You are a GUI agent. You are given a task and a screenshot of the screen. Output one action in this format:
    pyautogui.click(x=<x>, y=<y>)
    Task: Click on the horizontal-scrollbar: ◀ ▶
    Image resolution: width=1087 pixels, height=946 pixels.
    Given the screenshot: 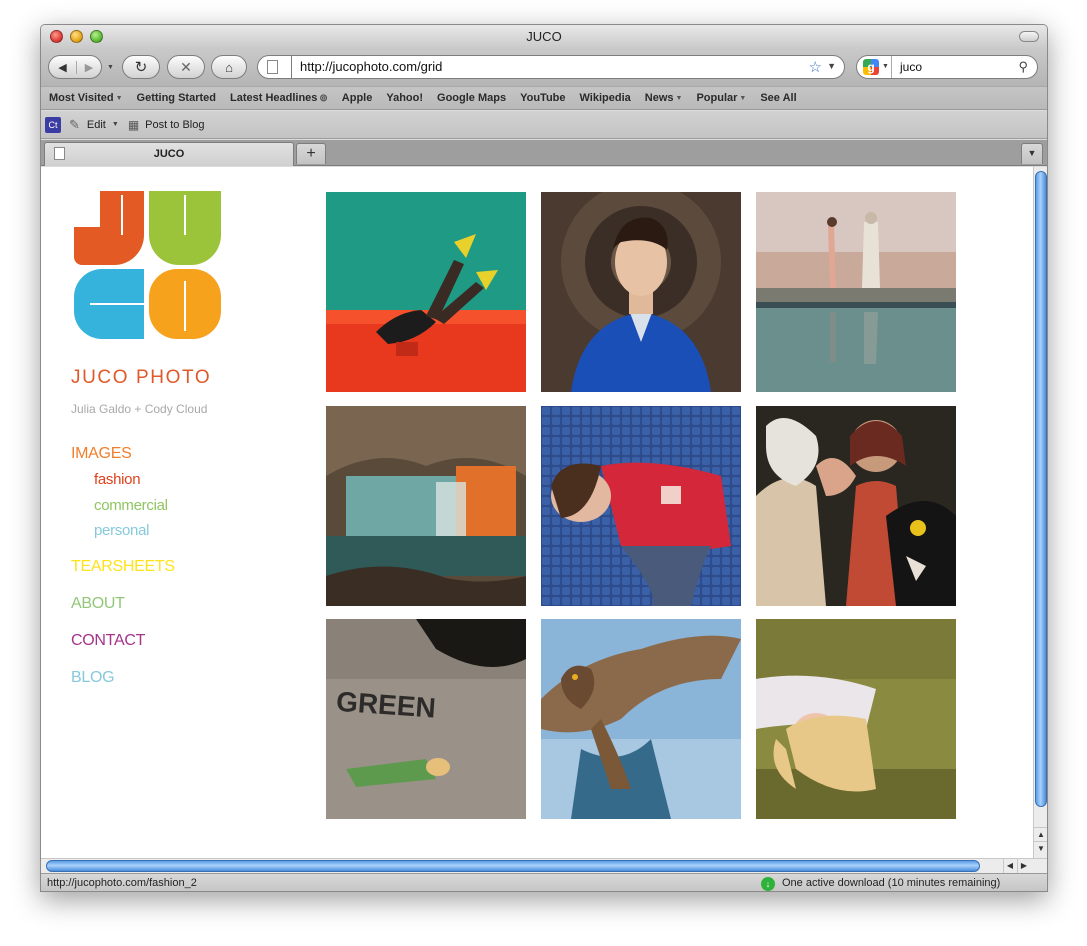 What is the action you would take?
    pyautogui.click(x=544, y=865)
    